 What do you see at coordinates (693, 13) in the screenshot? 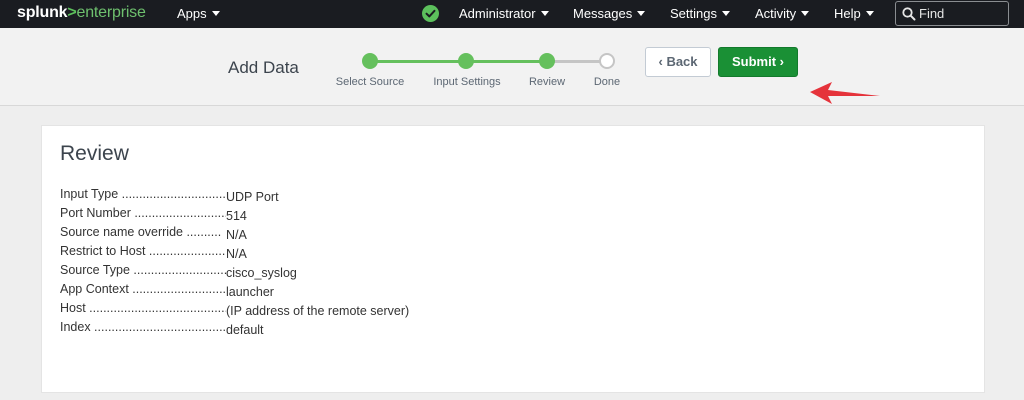
I see `settings-menu-label: Settings` at bounding box center [693, 13].